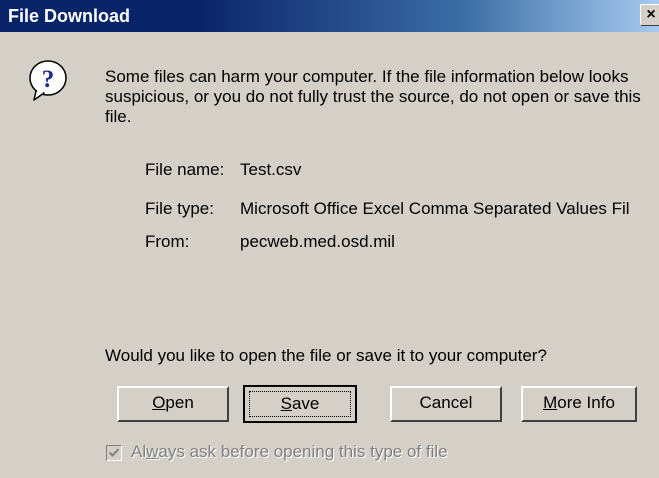 The height and width of the screenshot is (478, 659). Describe the element at coordinates (305, 403) in the screenshot. I see `save-label-rest: ave` at that location.